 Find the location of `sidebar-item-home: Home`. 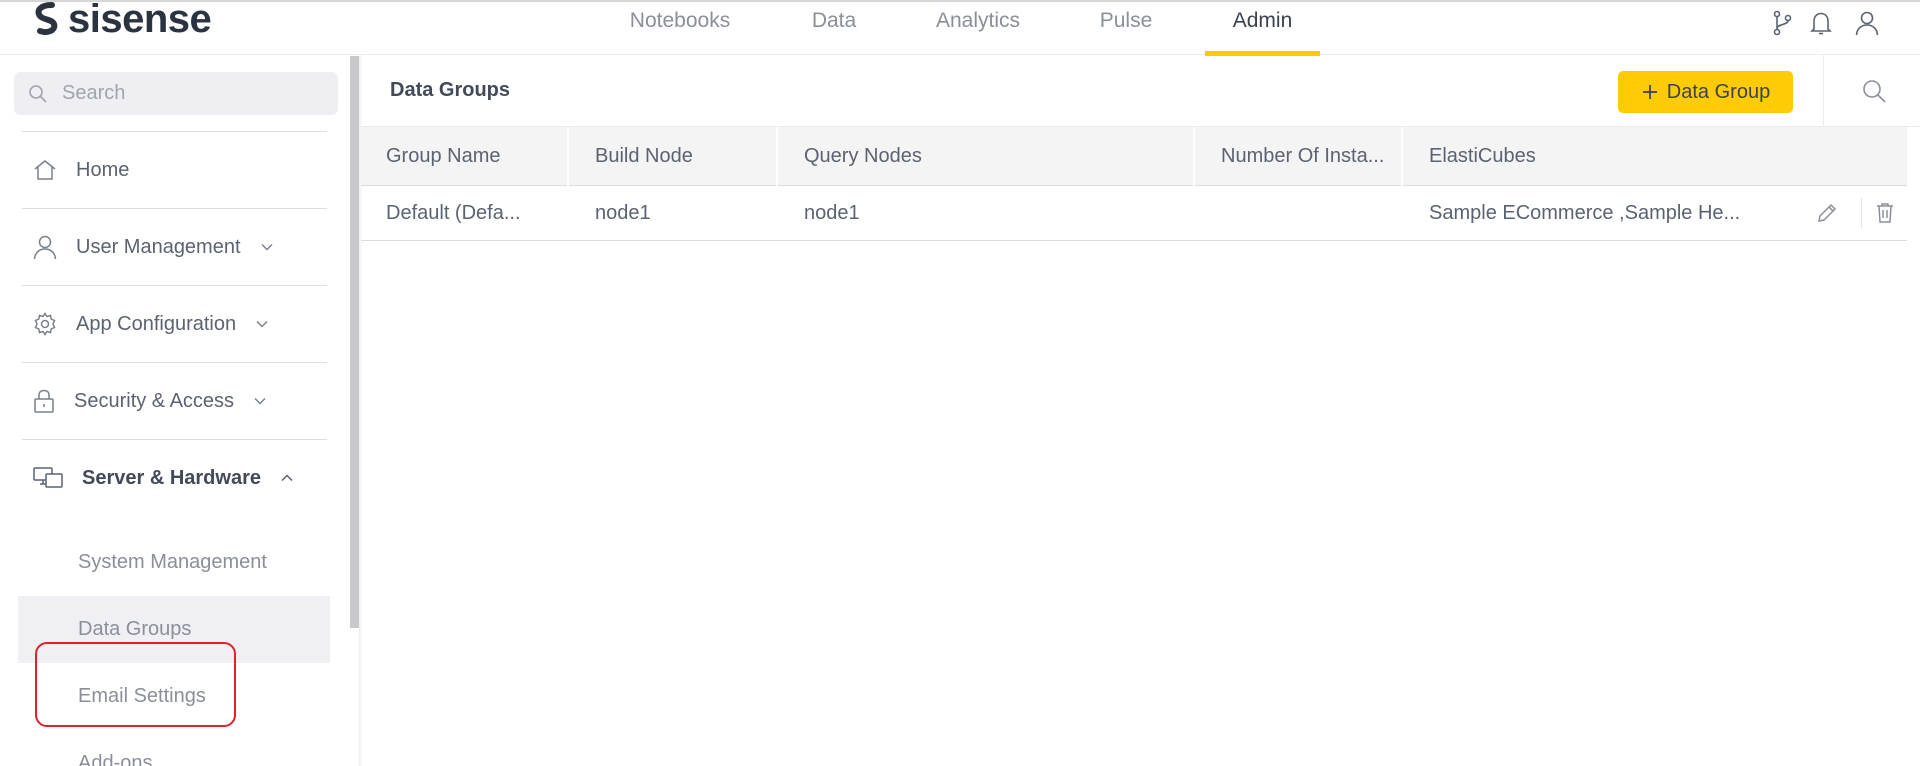

sidebar-item-home: Home is located at coordinates (174, 170).